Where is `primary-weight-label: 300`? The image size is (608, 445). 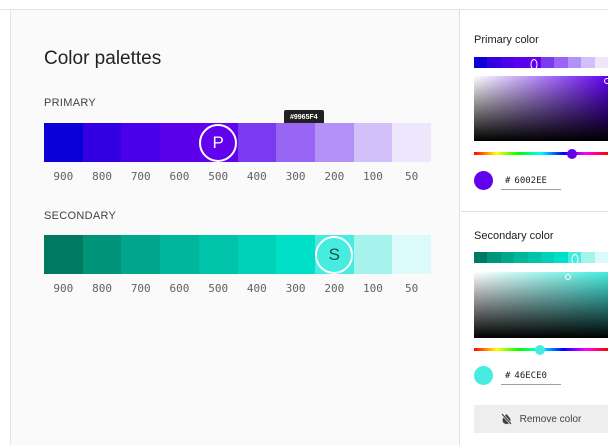 primary-weight-label: 300 is located at coordinates (295, 176).